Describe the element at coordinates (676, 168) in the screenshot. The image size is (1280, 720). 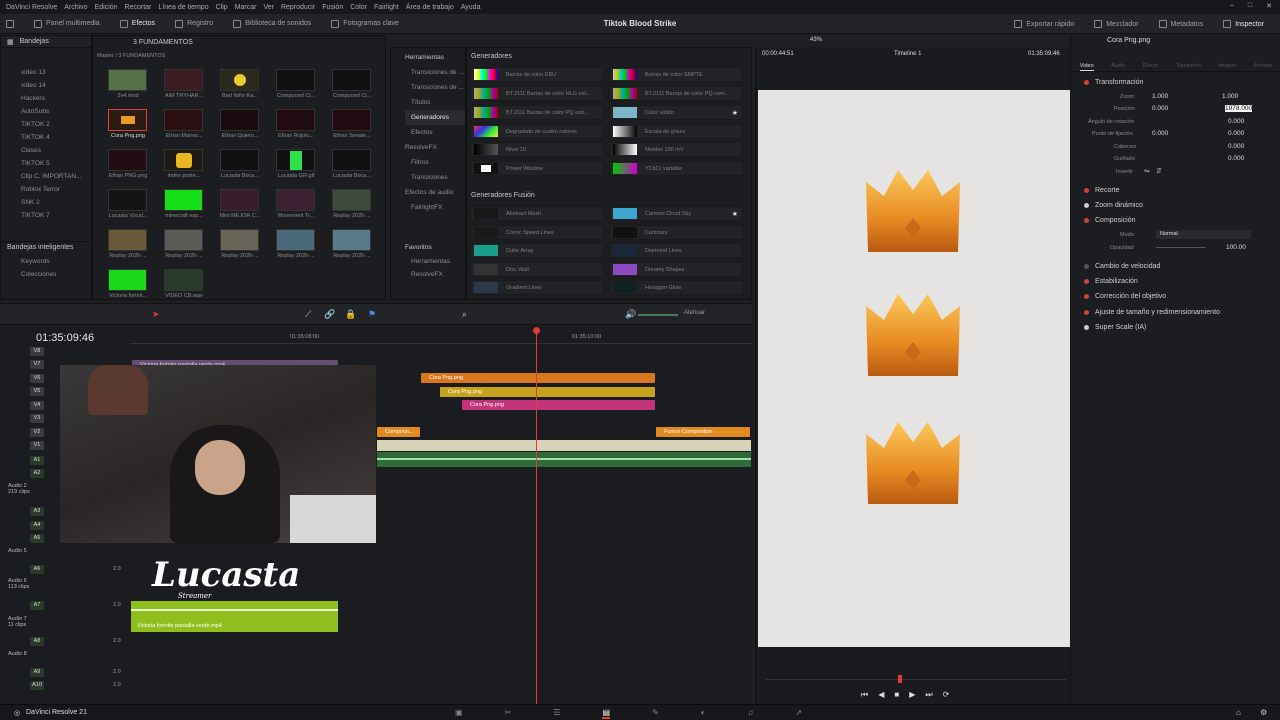
I see `generator-item: YCbCr variable` at that location.